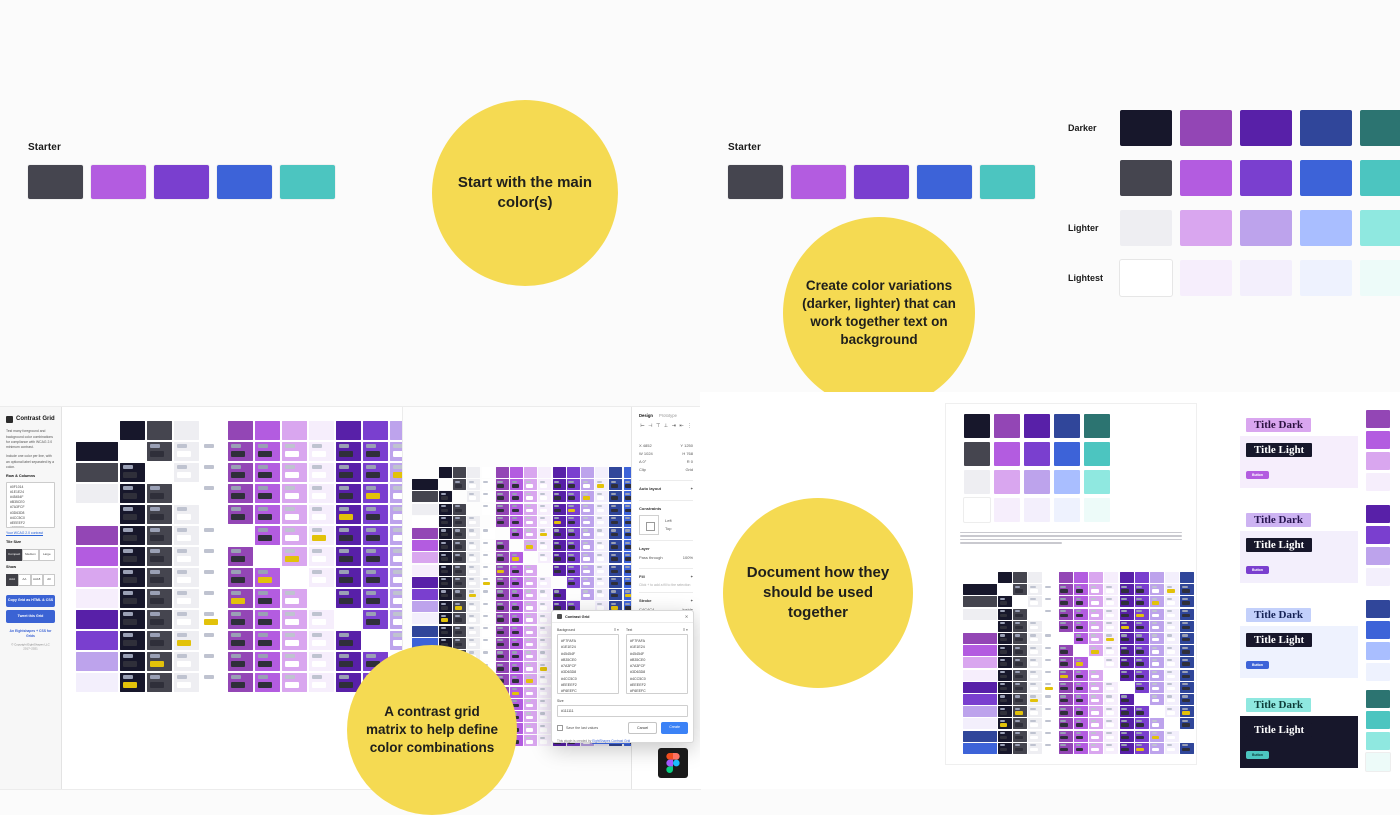 This screenshot has height=815, width=1400. Describe the element at coordinates (616, 630) in the screenshot. I see `background-tools-icon: ⠿ ≡` at that location.